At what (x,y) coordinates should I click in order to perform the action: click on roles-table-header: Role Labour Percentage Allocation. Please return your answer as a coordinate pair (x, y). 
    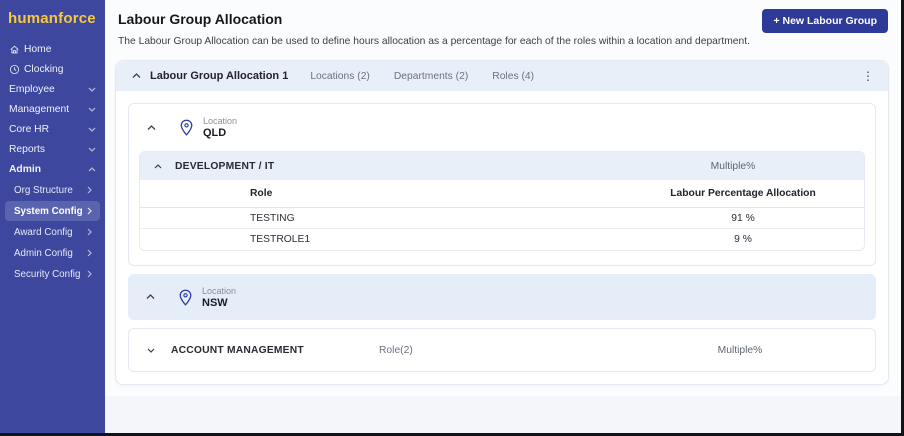
    Looking at the image, I should click on (502, 194).